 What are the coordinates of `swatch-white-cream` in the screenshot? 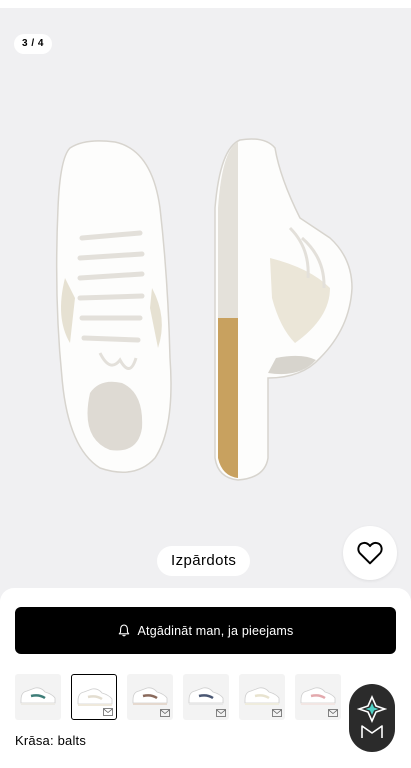 It's located at (262, 697).